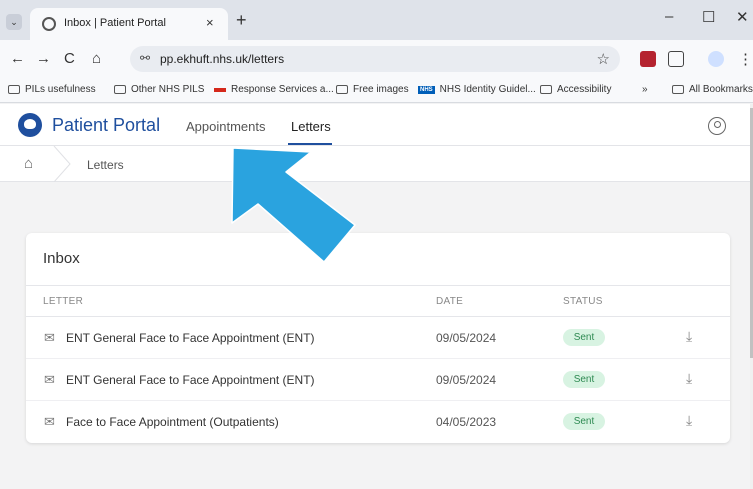  What do you see at coordinates (712, 89) in the screenshot?
I see `all-bookmarks-button: All Bookmarks` at bounding box center [712, 89].